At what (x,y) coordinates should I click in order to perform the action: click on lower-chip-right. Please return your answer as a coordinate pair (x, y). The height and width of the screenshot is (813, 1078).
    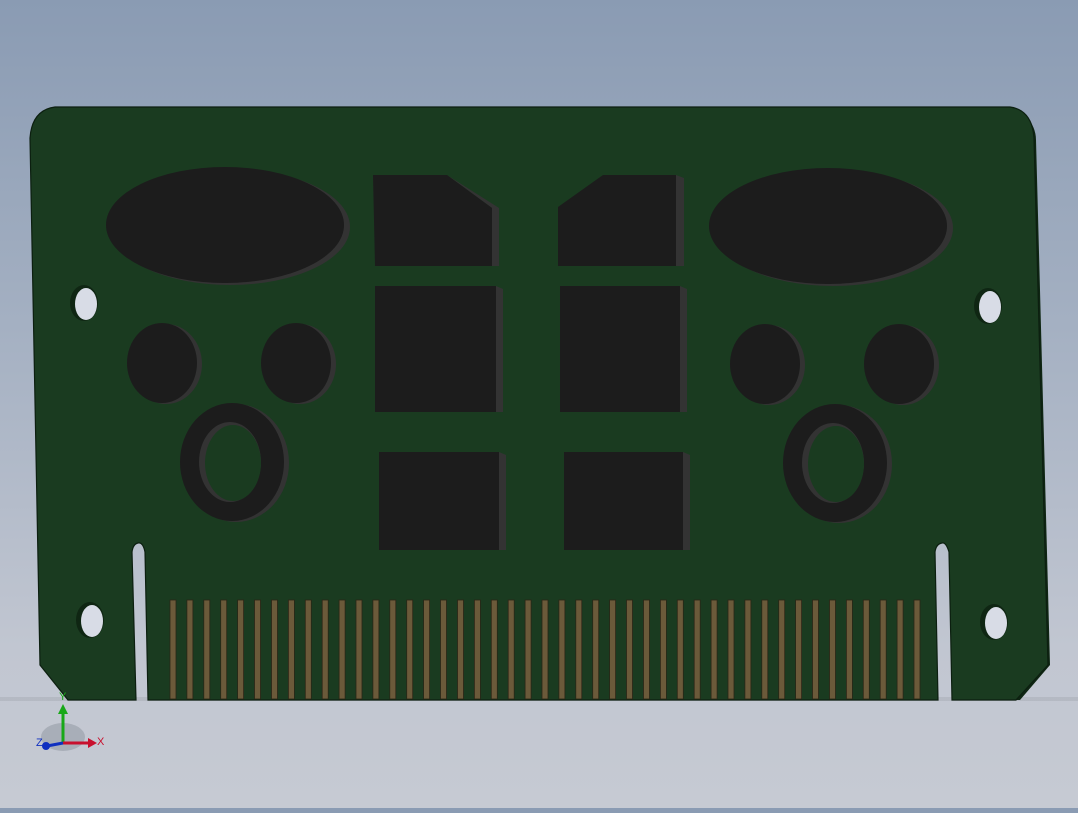
    Looking at the image, I should click on (623, 501).